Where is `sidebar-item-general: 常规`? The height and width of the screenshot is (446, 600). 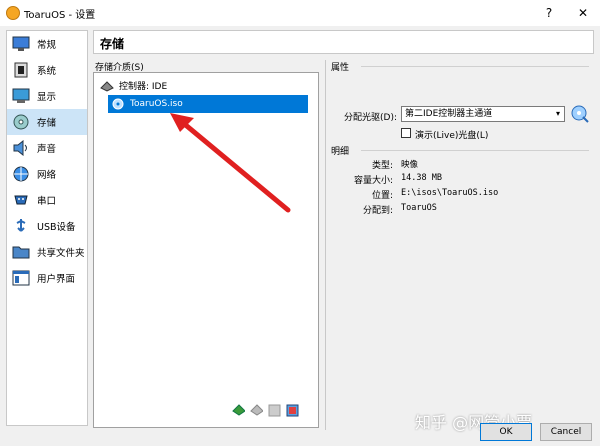
sidebar-item-general: 常规 is located at coordinates (47, 44).